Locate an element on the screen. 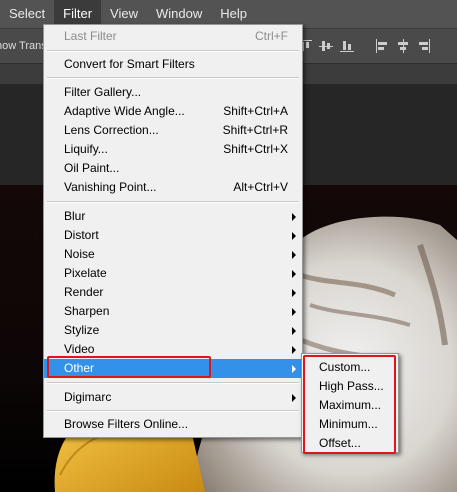 This screenshot has width=457, height=492. menu-item-digimarc: Digimarc is located at coordinates (173, 397).